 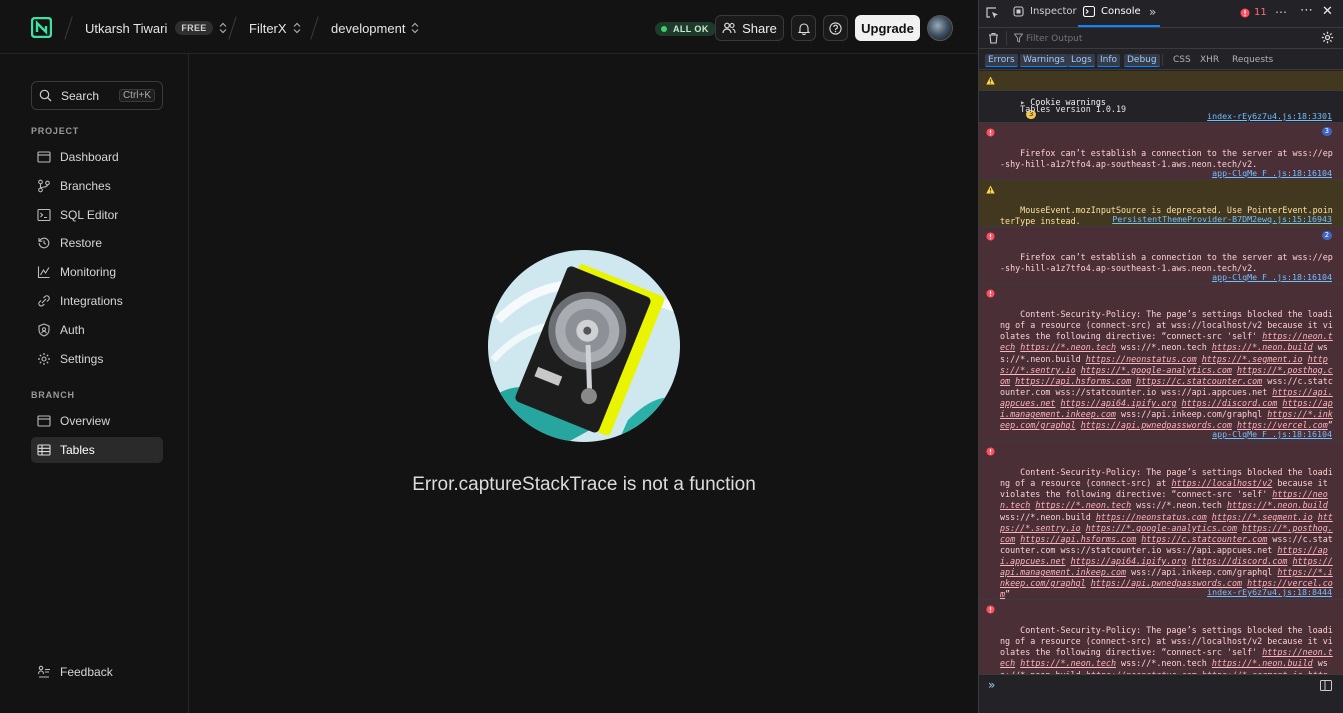 What do you see at coordinates (887, 28) in the screenshot?
I see `upgrade-button: Upgrade` at bounding box center [887, 28].